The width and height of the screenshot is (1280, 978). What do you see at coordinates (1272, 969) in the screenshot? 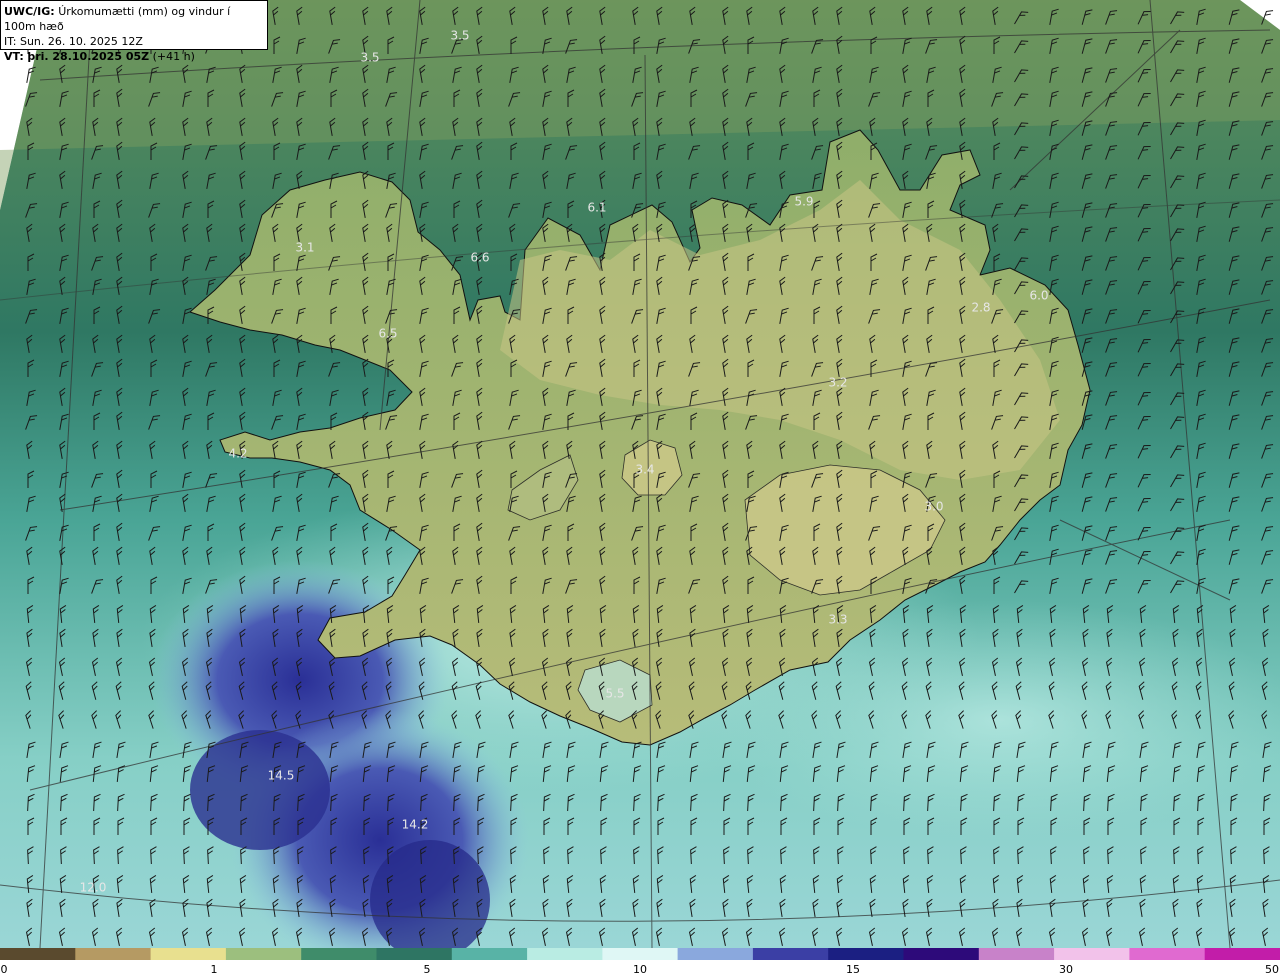
I see `colorbar-tick: 50` at bounding box center [1272, 969].